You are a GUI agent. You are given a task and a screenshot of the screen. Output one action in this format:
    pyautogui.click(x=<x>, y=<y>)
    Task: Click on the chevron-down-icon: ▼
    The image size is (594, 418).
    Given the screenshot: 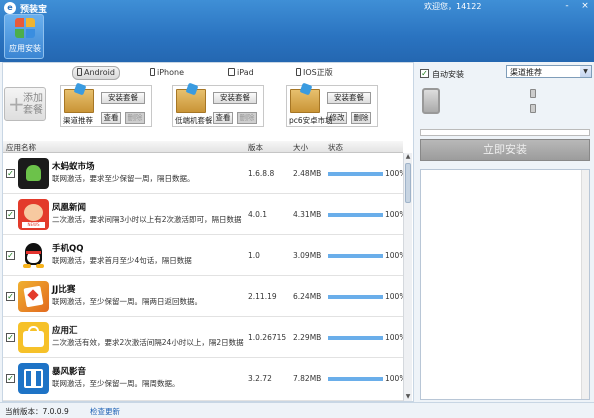 What is the action you would take?
    pyautogui.click(x=585, y=71)
    